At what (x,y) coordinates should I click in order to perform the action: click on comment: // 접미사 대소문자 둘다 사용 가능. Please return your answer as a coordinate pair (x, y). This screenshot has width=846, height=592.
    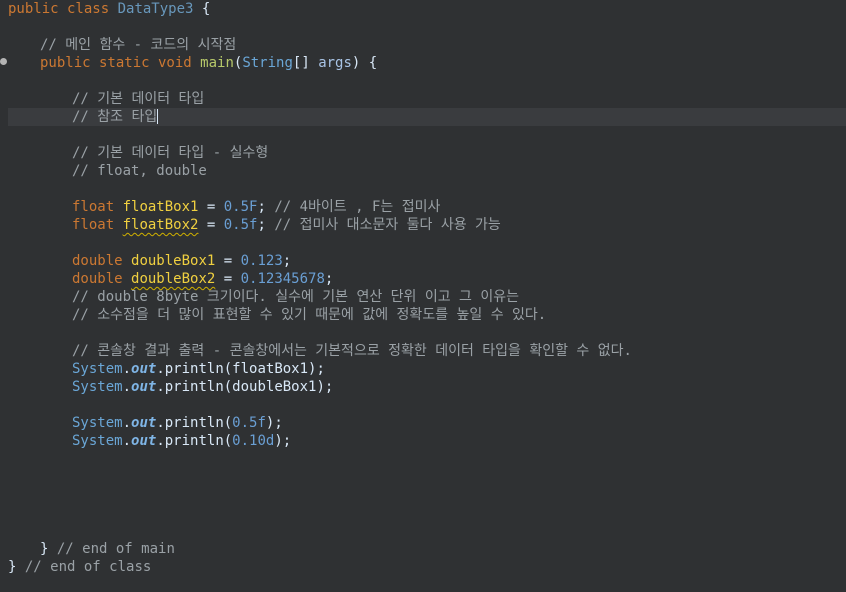
    Looking at the image, I should click on (387, 225).